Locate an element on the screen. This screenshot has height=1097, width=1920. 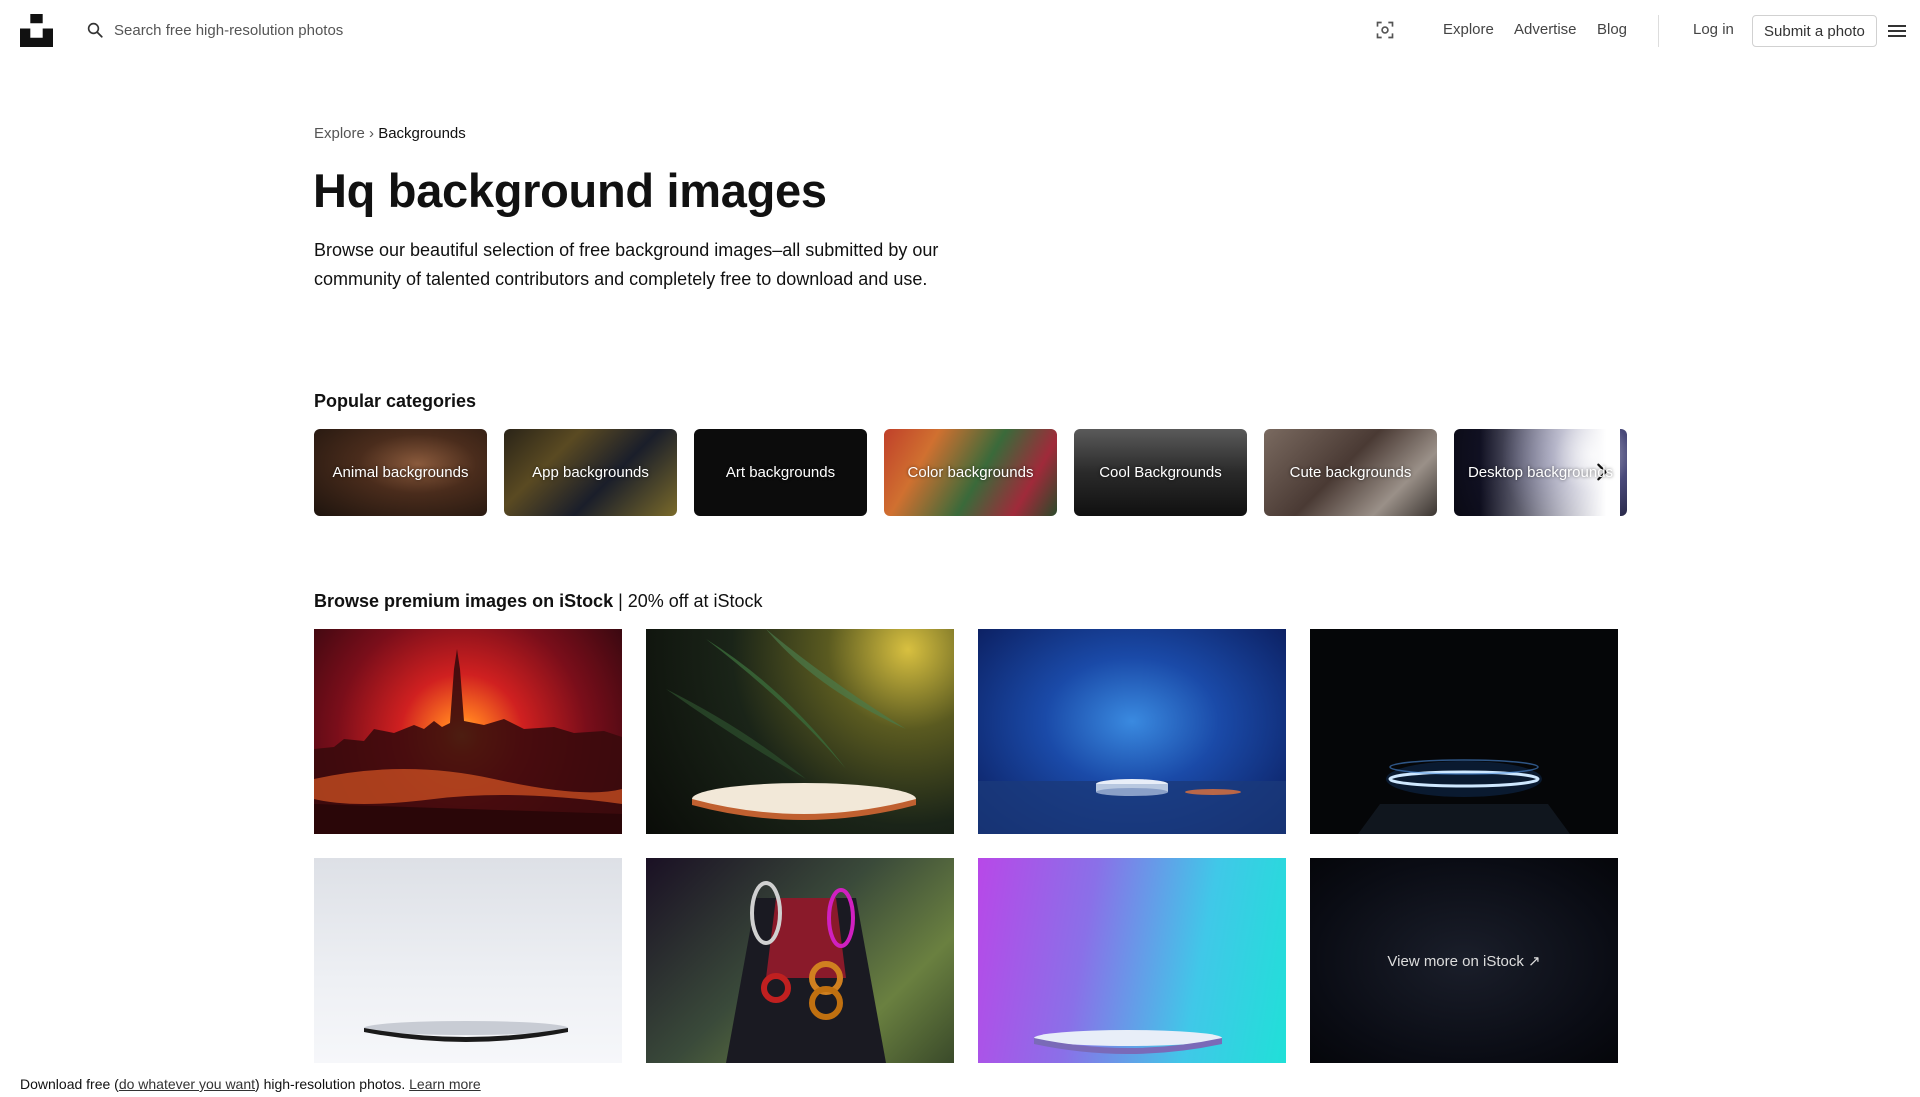
popular-categories-title: Popular categories is located at coordinates (395, 401).